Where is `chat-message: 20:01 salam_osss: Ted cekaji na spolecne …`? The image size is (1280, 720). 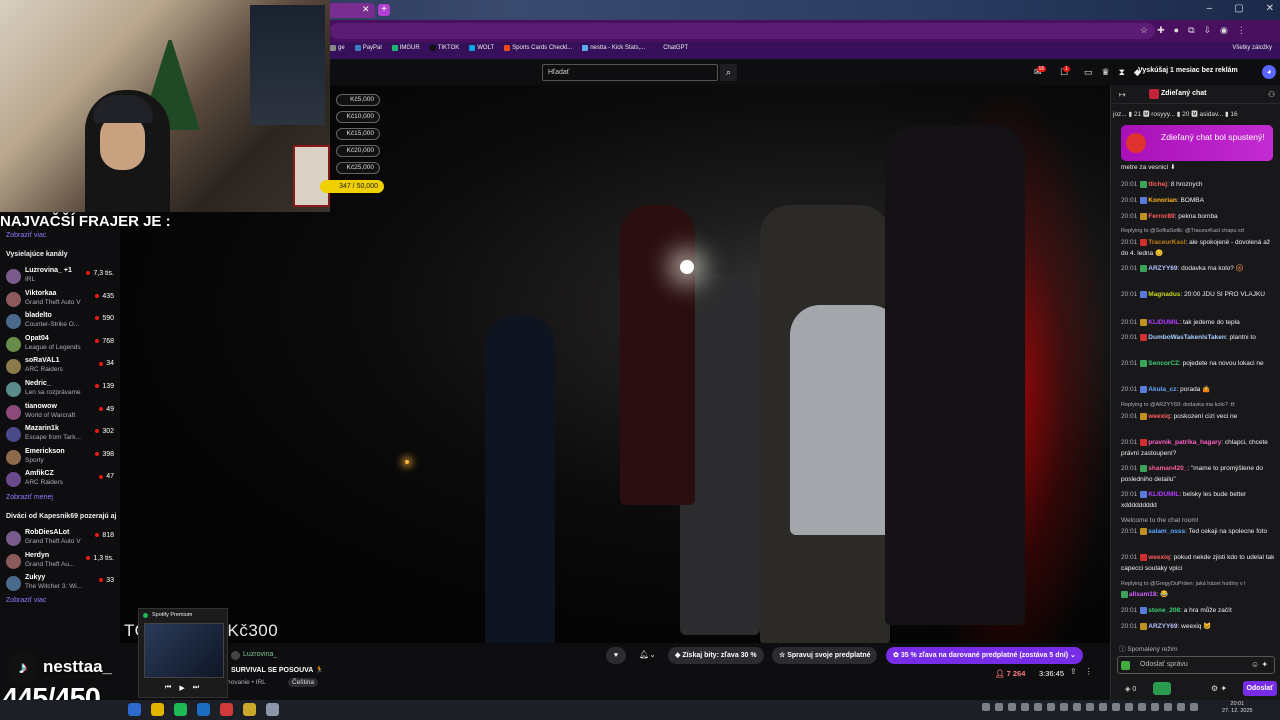
chat-message: 20:01 salam_osss: Ted cekaji na spolecne … is located at coordinates (1198, 532).